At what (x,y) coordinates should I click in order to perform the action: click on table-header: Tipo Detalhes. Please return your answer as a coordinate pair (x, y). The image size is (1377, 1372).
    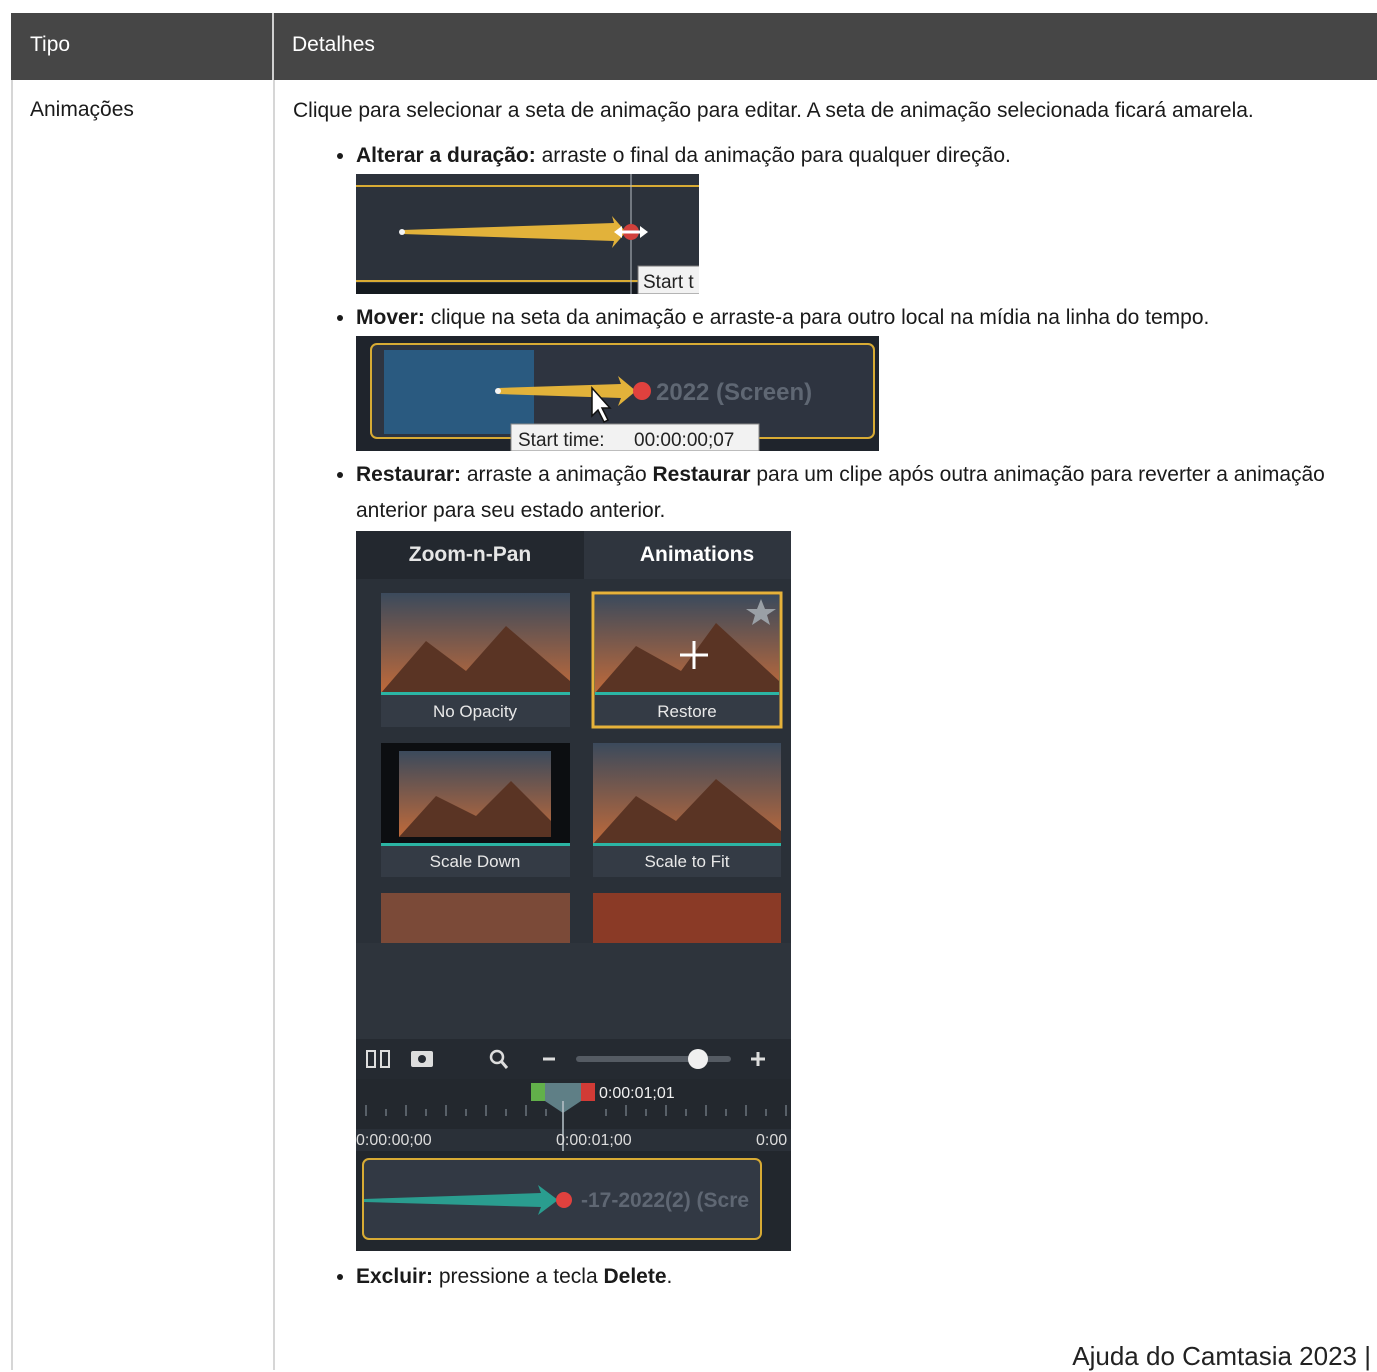
    Looking at the image, I should click on (694, 46).